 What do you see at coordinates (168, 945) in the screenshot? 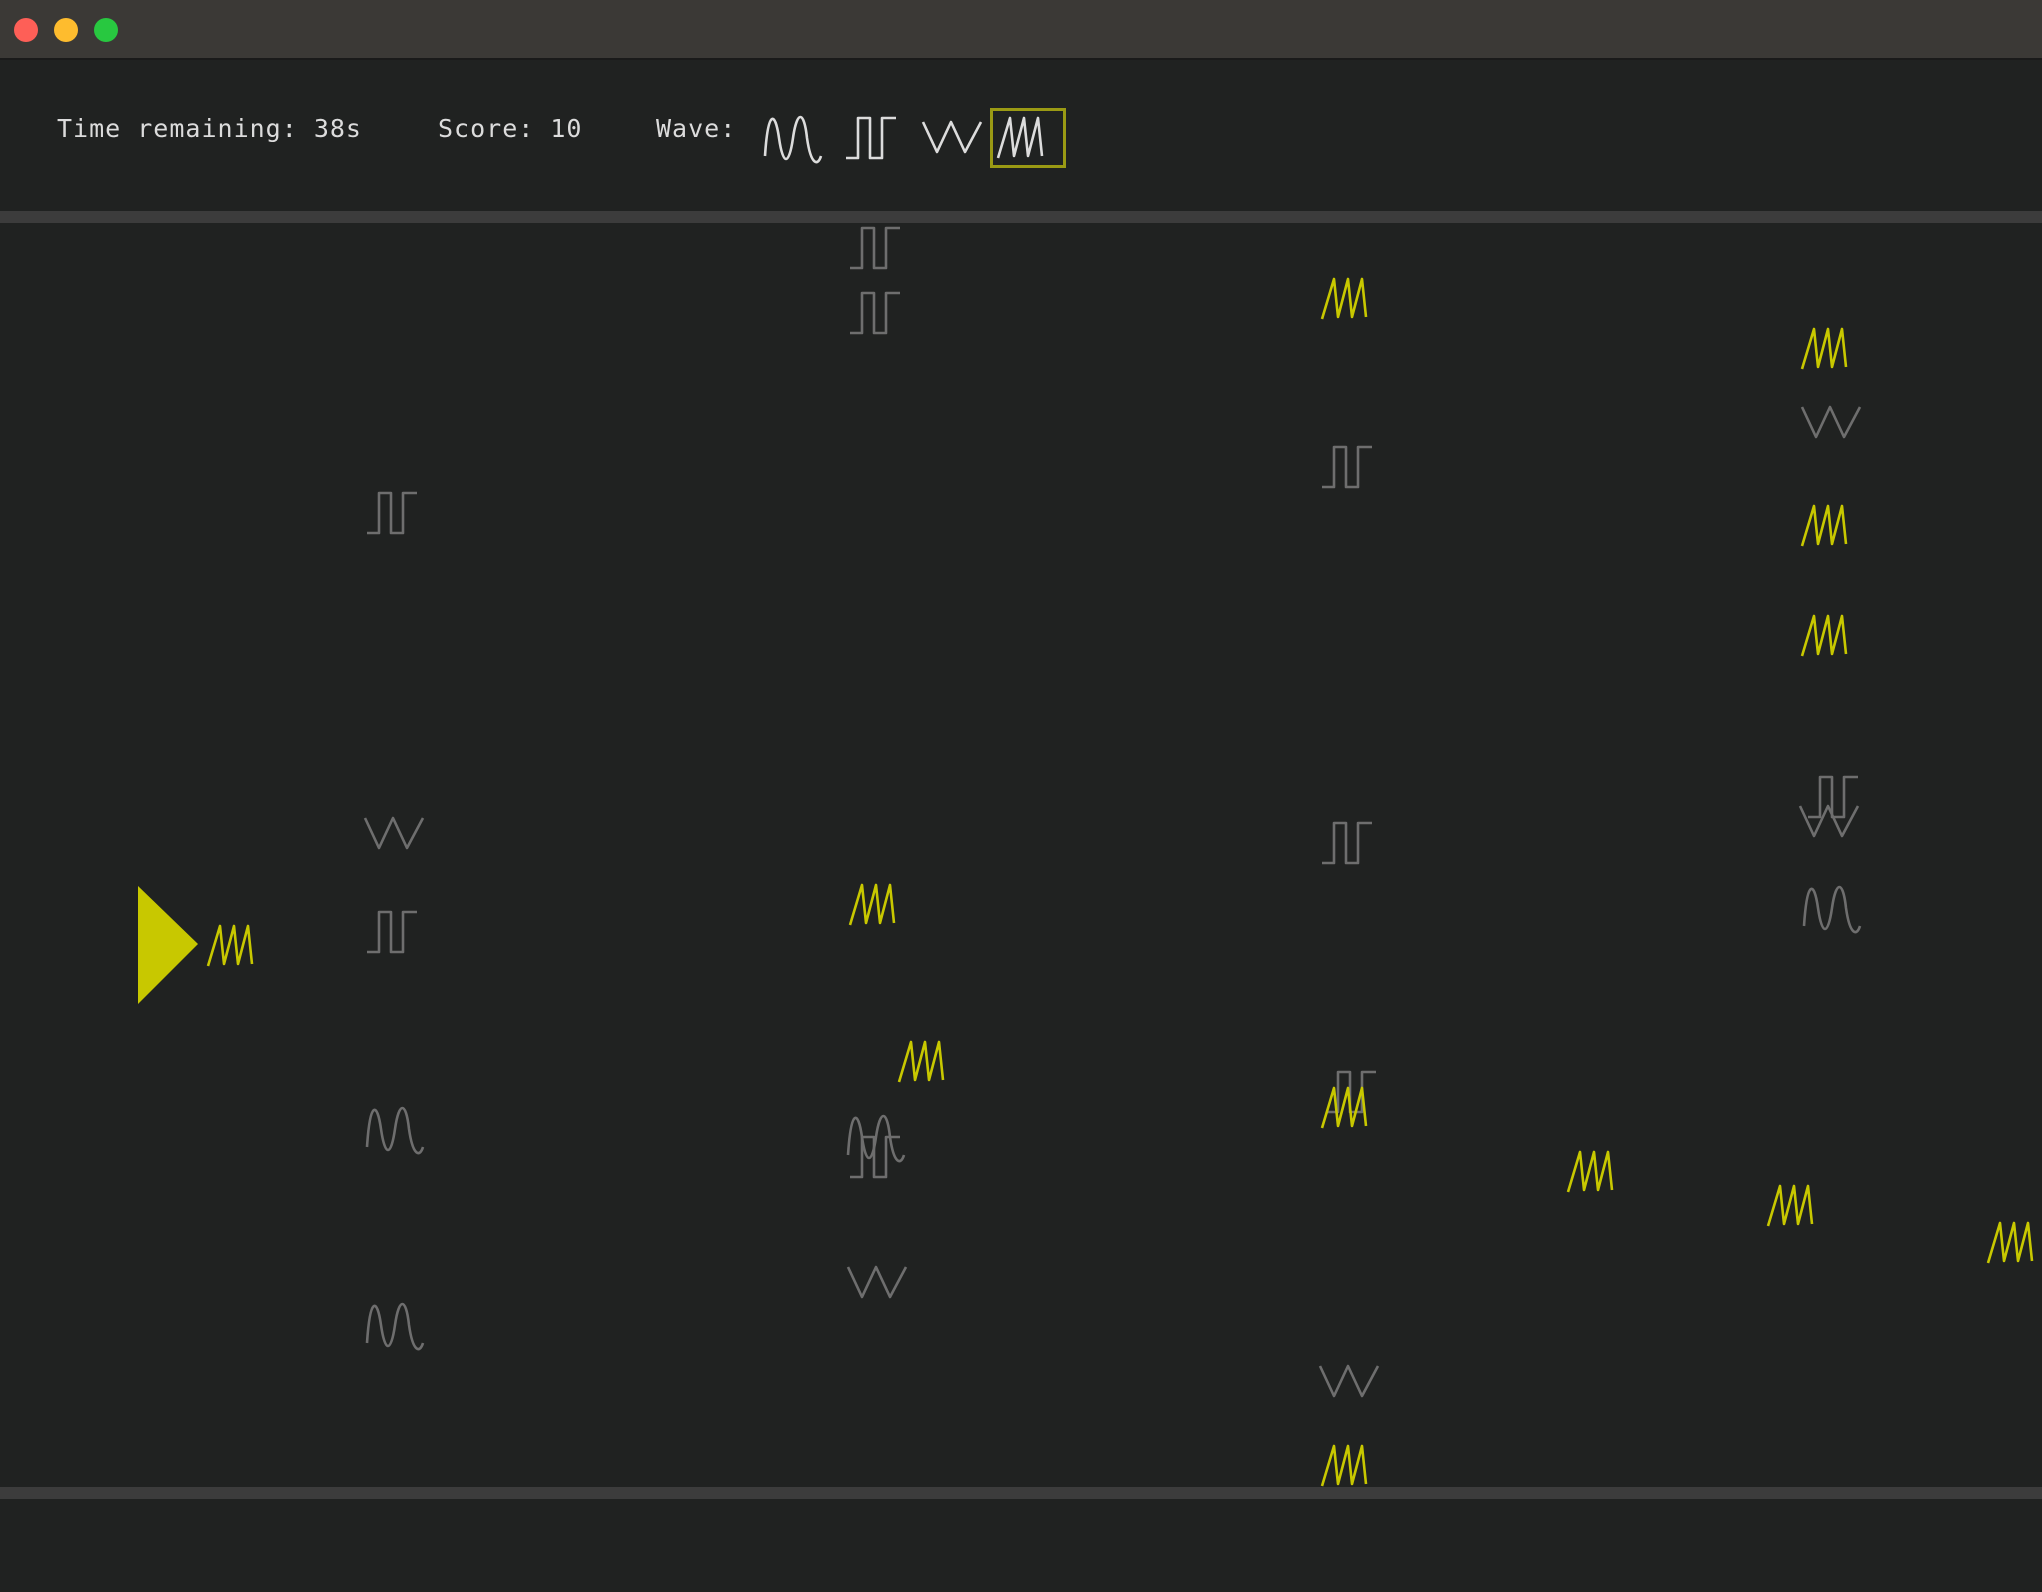
I see `player-triangle-icon` at bounding box center [168, 945].